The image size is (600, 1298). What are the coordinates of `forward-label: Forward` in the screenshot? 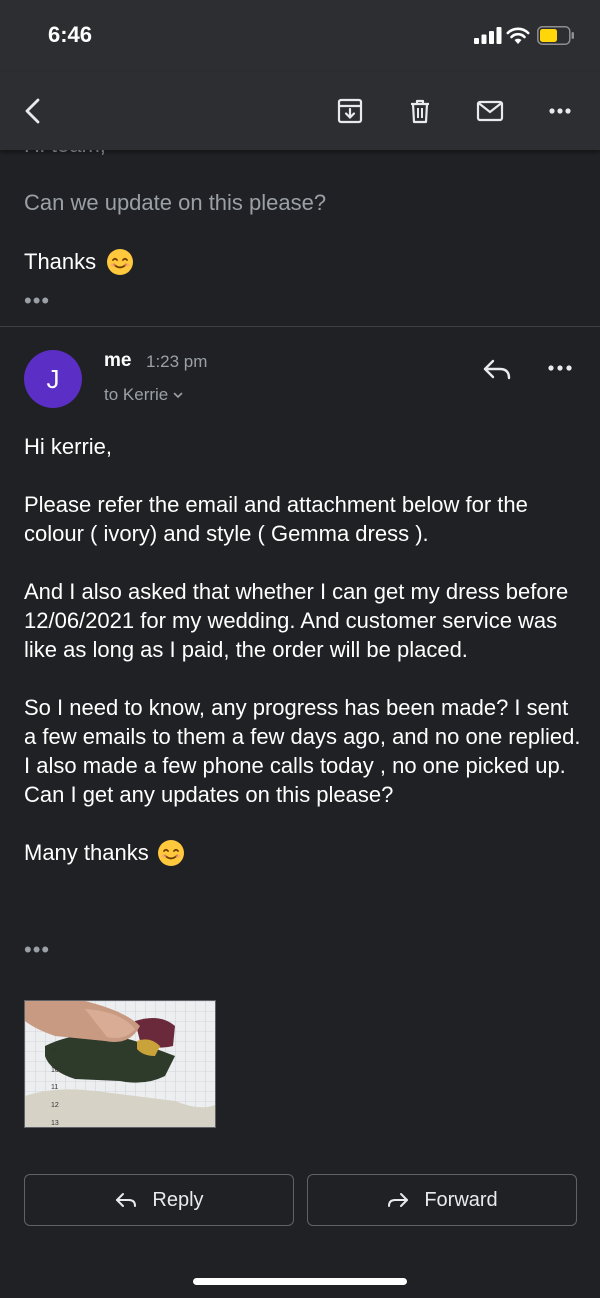 It's located at (461, 1199).